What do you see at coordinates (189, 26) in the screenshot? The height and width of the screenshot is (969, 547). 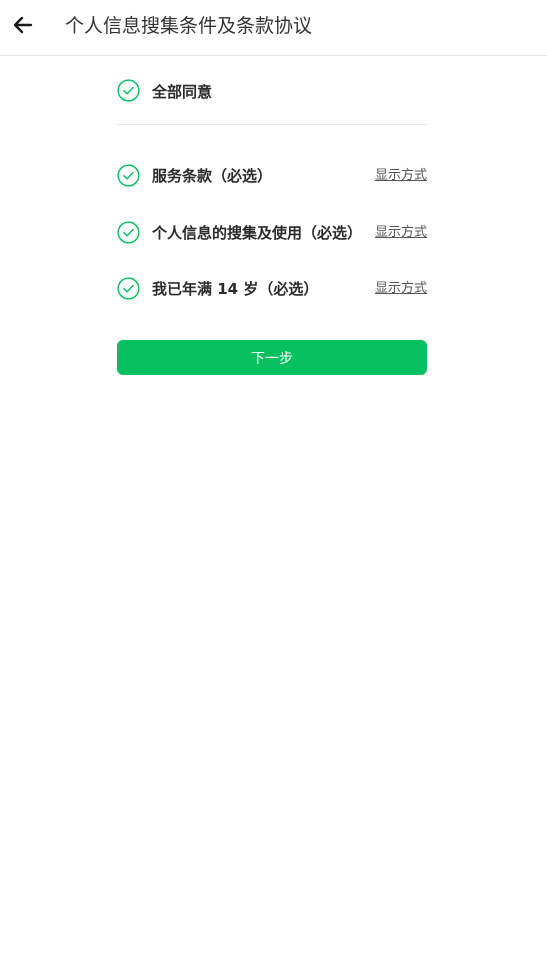 I see `page-title: 个人信息搜集条件及条款协议` at bounding box center [189, 26].